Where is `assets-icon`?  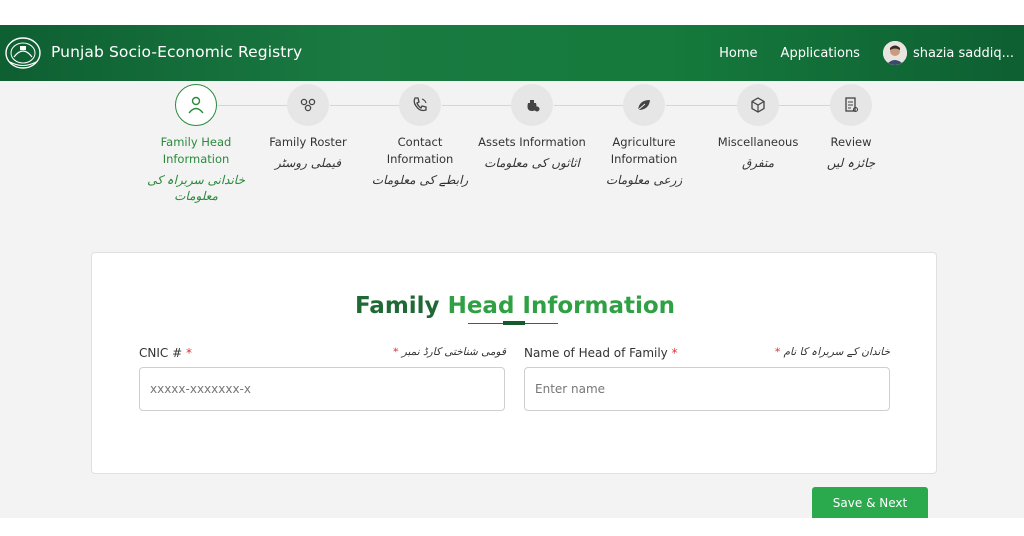 assets-icon is located at coordinates (533, 106).